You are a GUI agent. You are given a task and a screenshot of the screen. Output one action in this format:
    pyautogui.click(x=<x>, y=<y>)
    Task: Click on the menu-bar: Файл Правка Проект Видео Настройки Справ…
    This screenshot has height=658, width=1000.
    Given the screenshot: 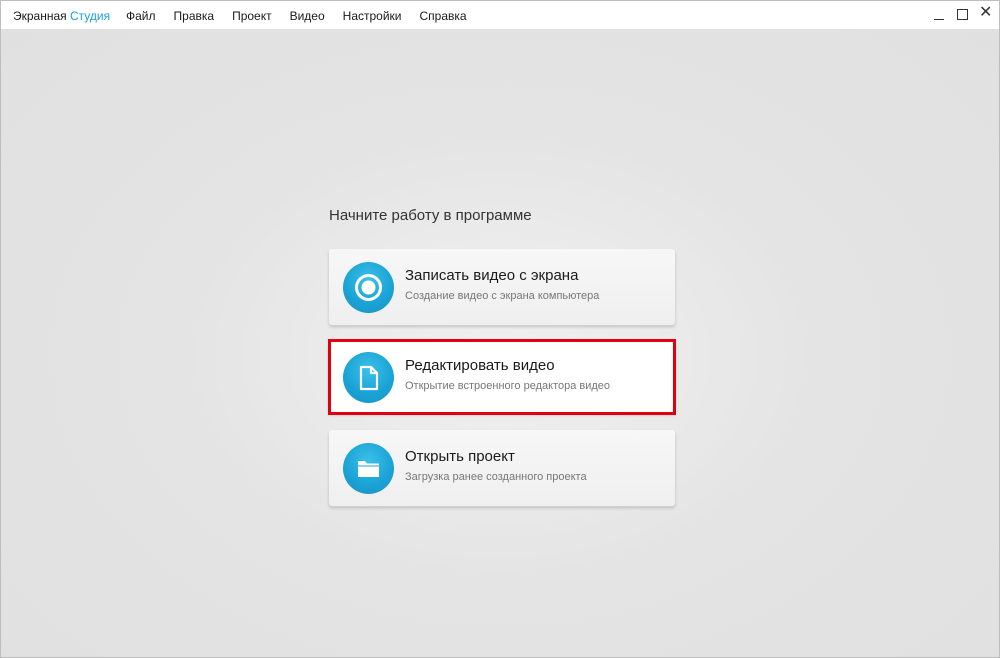 What is the action you would take?
    pyautogui.click(x=305, y=17)
    